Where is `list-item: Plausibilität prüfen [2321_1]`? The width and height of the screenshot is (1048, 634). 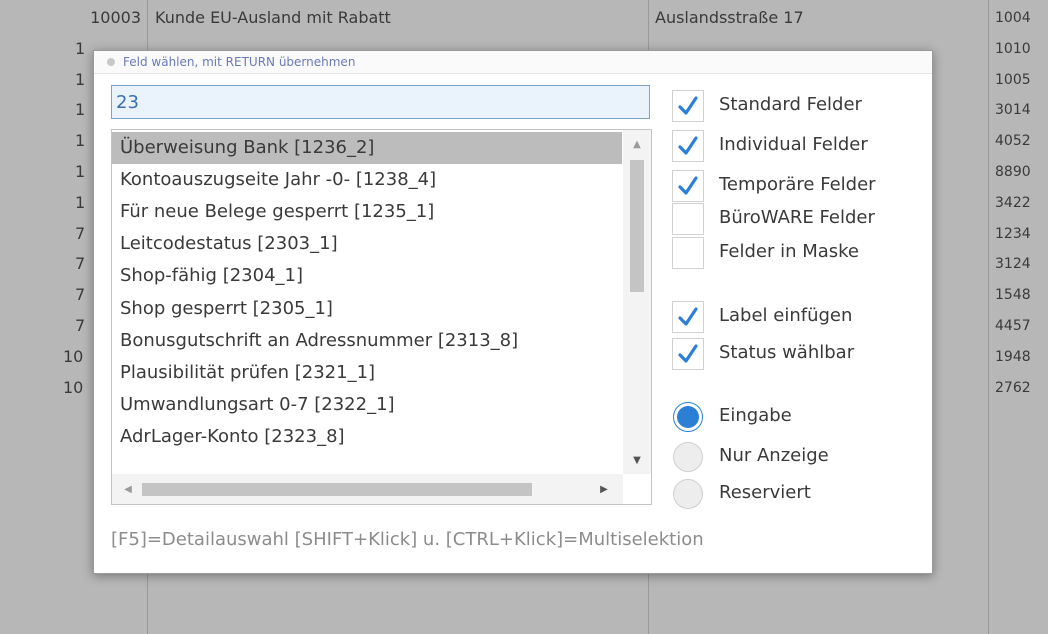
list-item: Plausibilität prüfen [2321_1] is located at coordinates (367, 373).